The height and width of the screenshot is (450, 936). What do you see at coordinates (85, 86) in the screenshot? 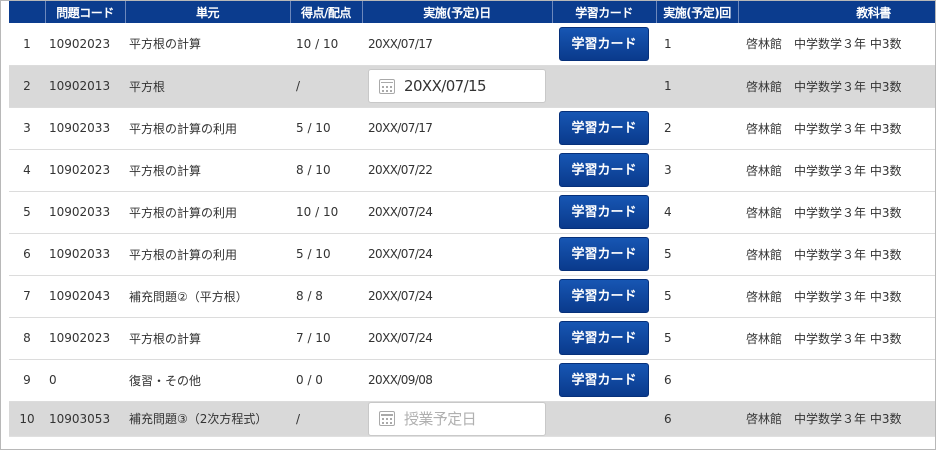
I see `problem-code: 10902013` at bounding box center [85, 86].